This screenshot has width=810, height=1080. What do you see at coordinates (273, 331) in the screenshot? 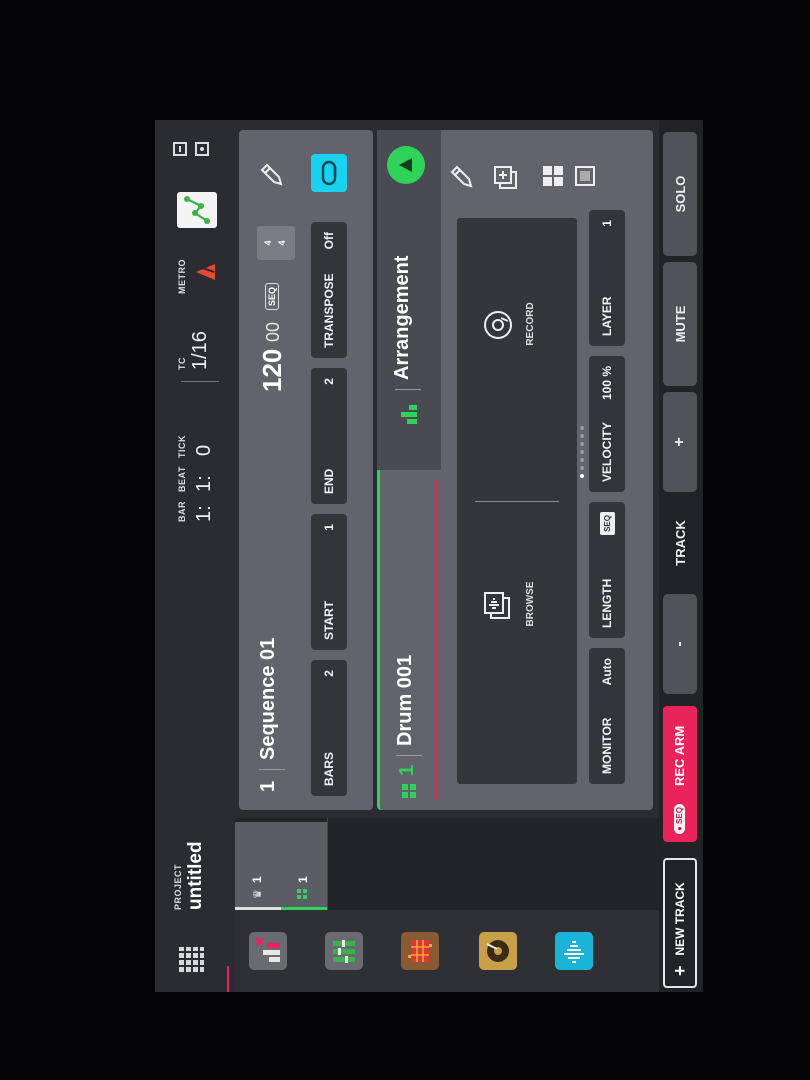
I see `bpm-decimal: 00` at bounding box center [273, 331].